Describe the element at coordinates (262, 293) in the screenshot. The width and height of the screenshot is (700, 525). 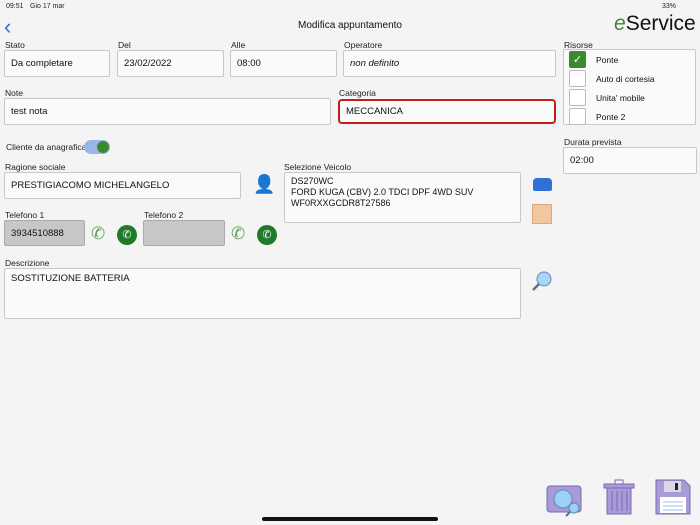
I see `descrizione-textarea: SOSTITUZIONE BATTERIA` at that location.